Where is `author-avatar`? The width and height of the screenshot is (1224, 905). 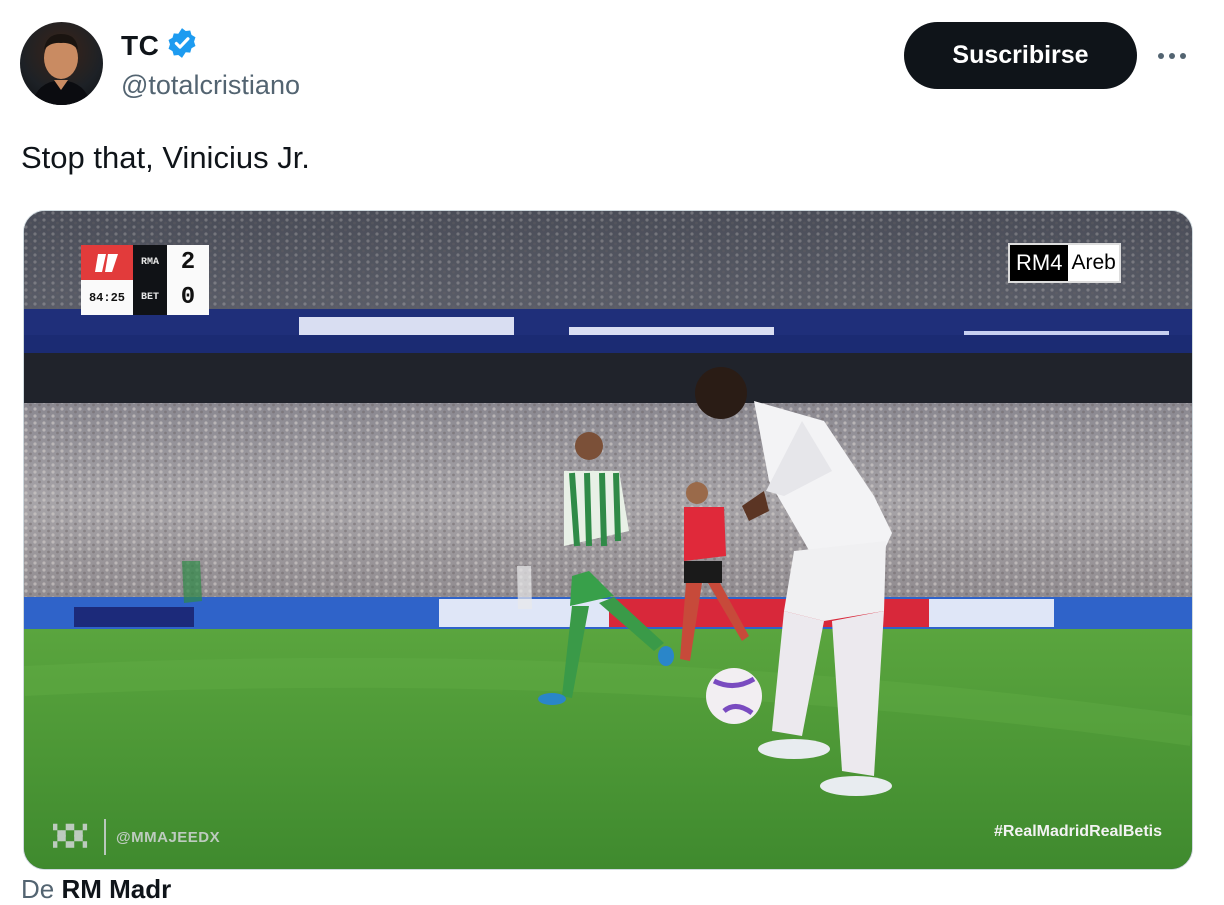 author-avatar is located at coordinates (61, 63).